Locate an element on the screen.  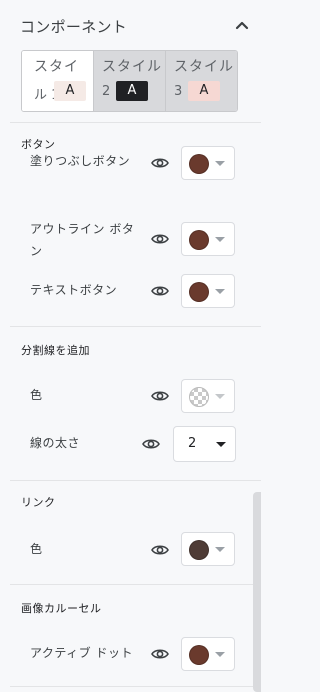
components-title: コンポーネント is located at coordinates (74, 27).